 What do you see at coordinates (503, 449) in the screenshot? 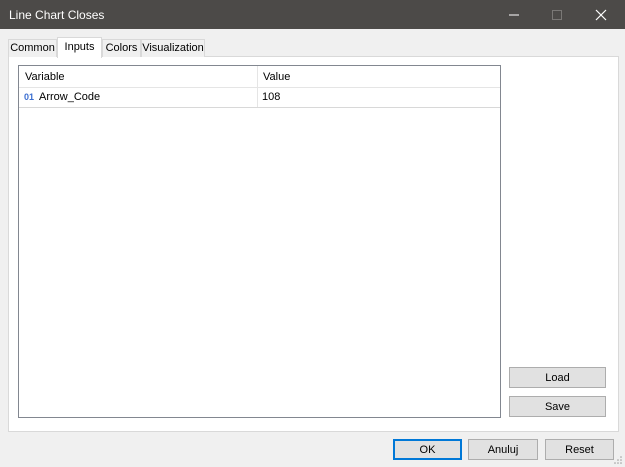
I see `cancel-button: Anuluj` at bounding box center [503, 449].